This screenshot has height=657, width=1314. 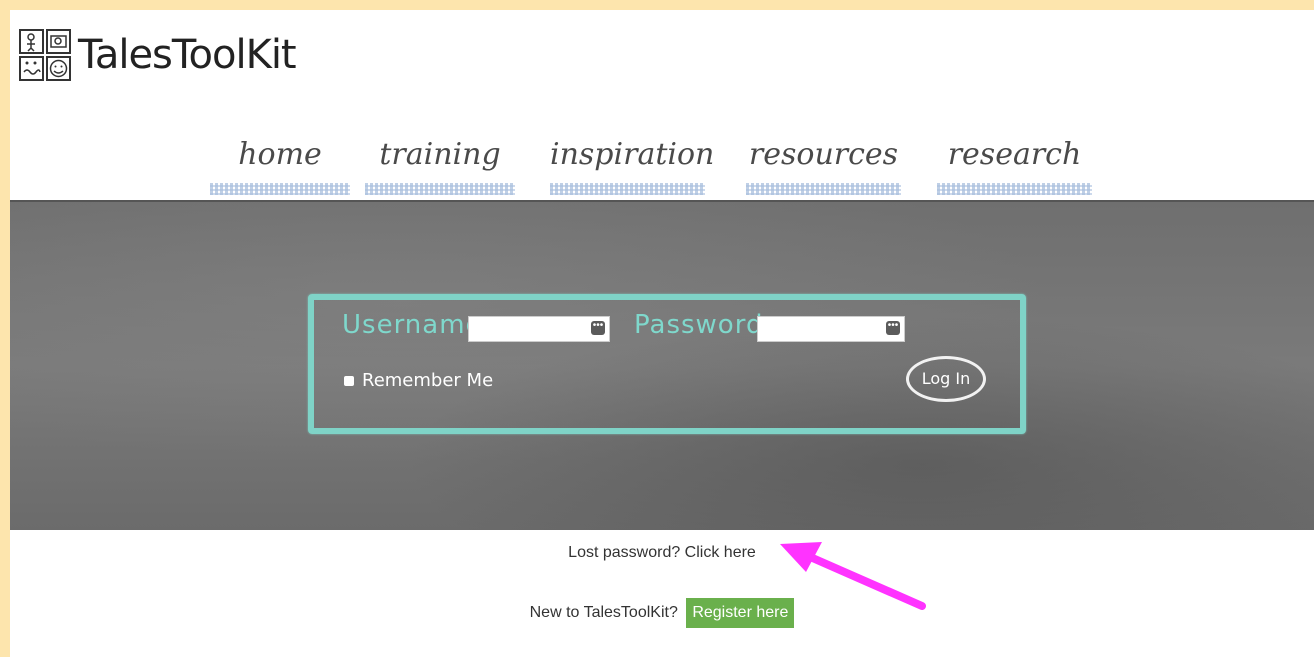 I want to click on logo-text: TalesToolKit, so click(x=187, y=55).